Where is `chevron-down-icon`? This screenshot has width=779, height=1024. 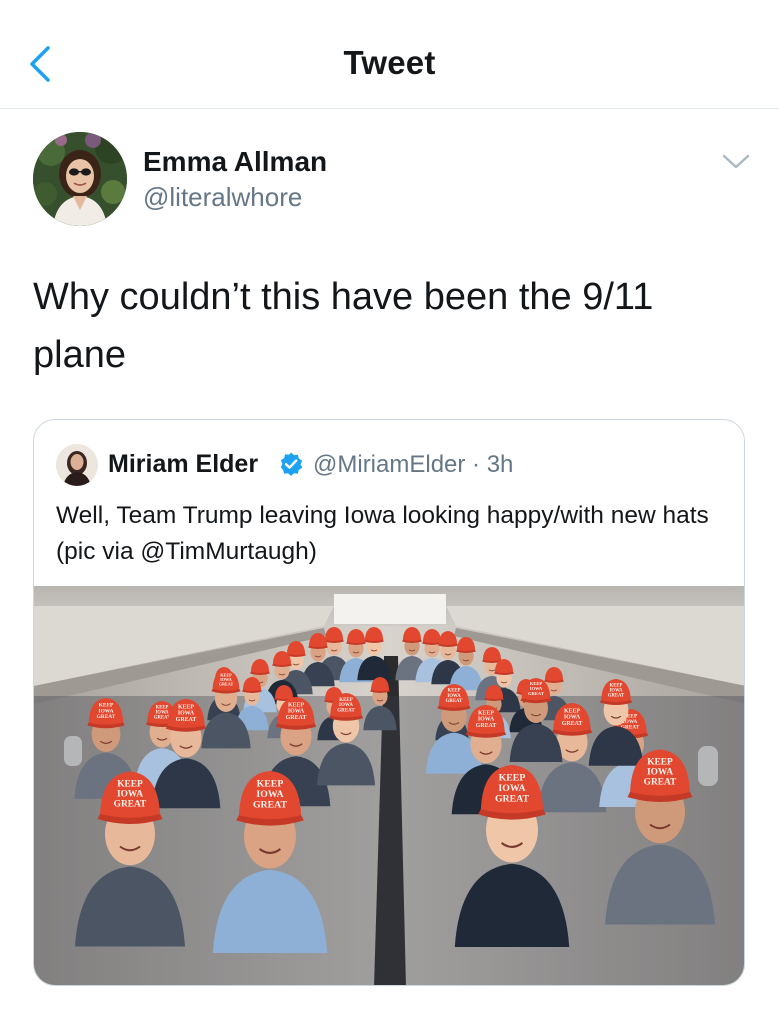 chevron-down-icon is located at coordinates (736, 161).